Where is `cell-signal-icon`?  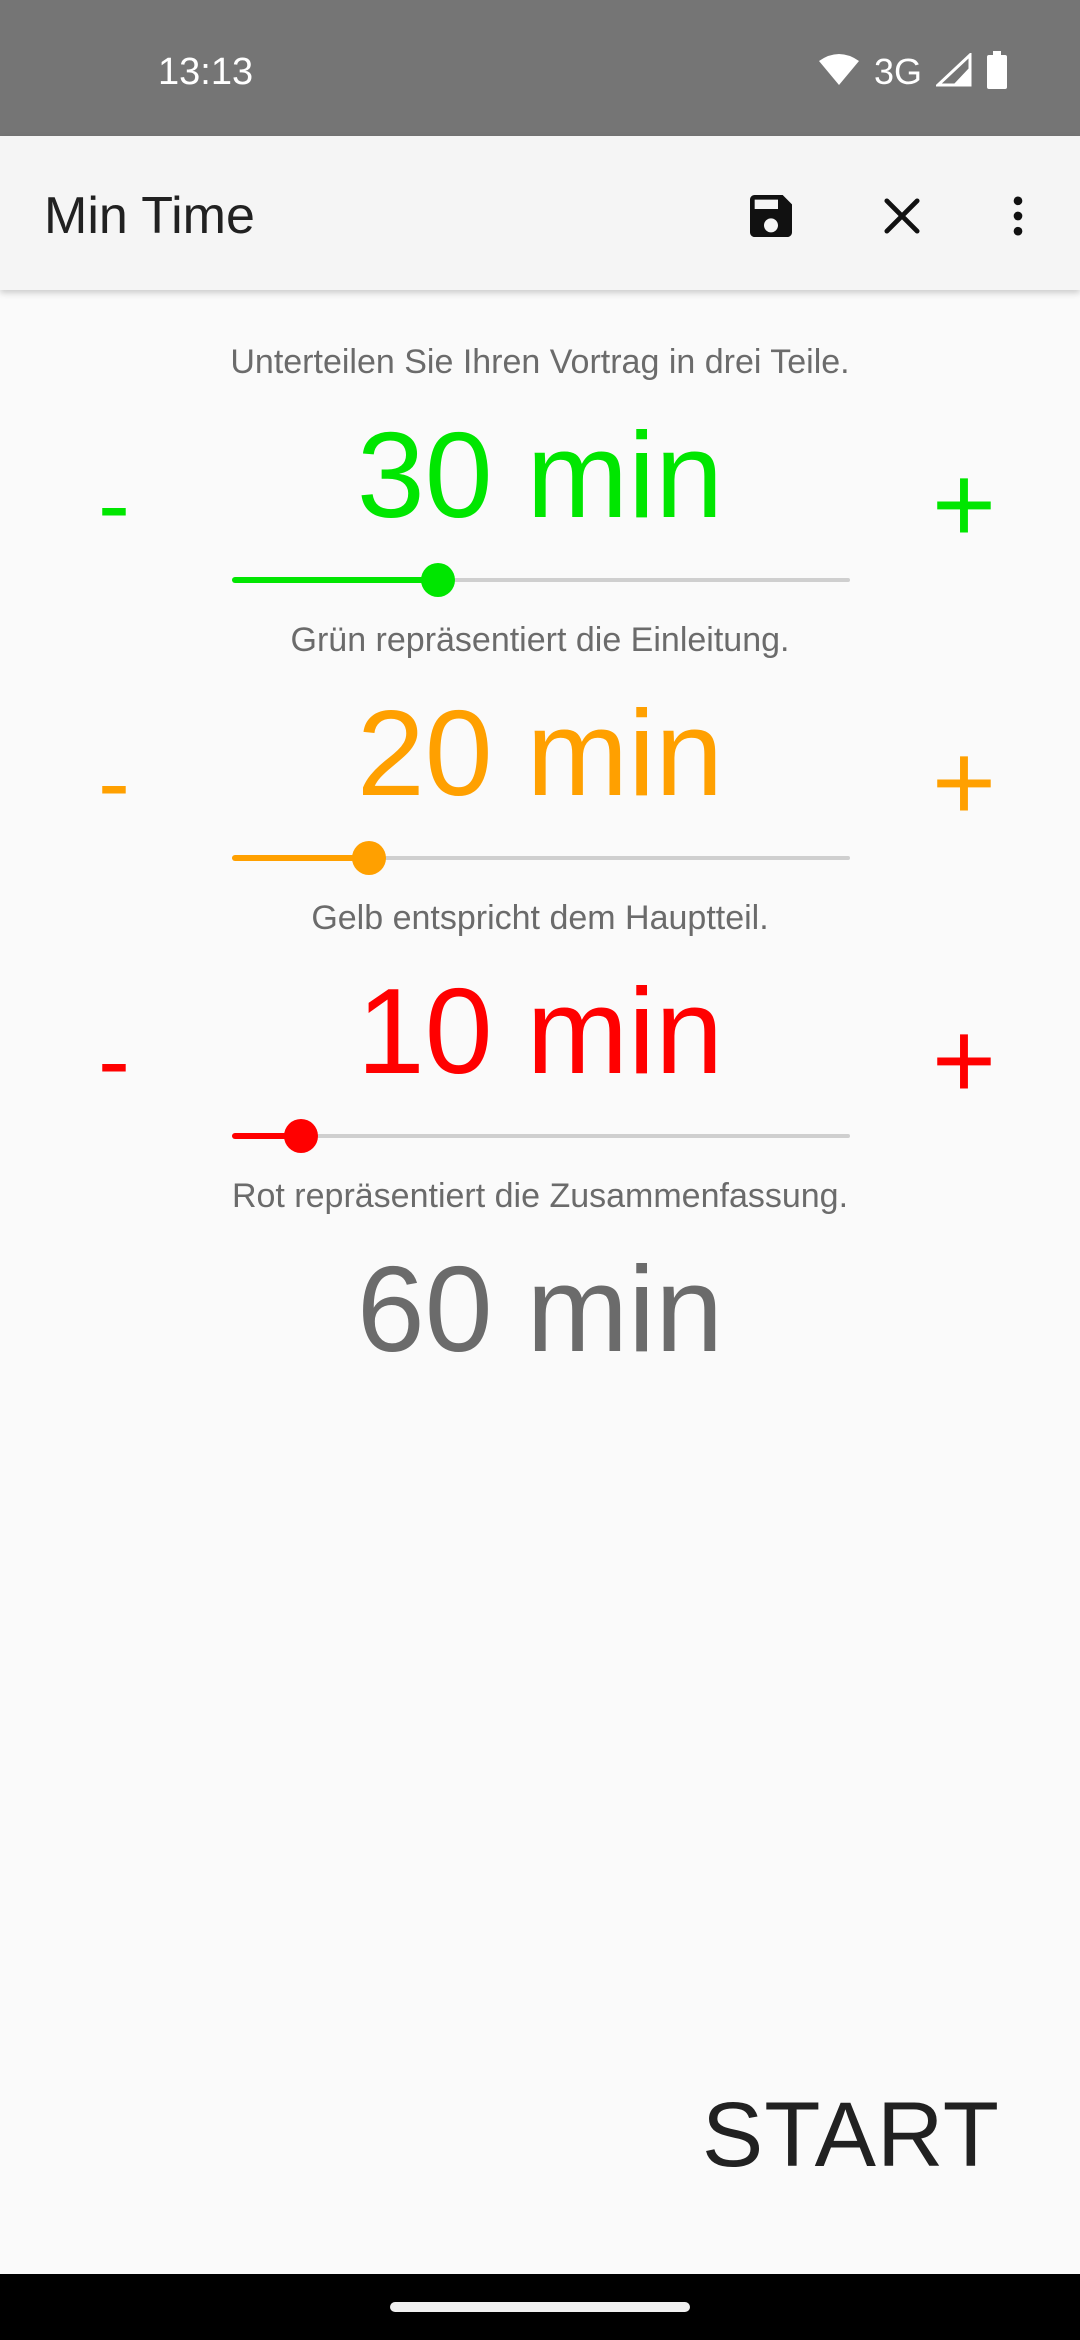 cell-signal-icon is located at coordinates (953, 71).